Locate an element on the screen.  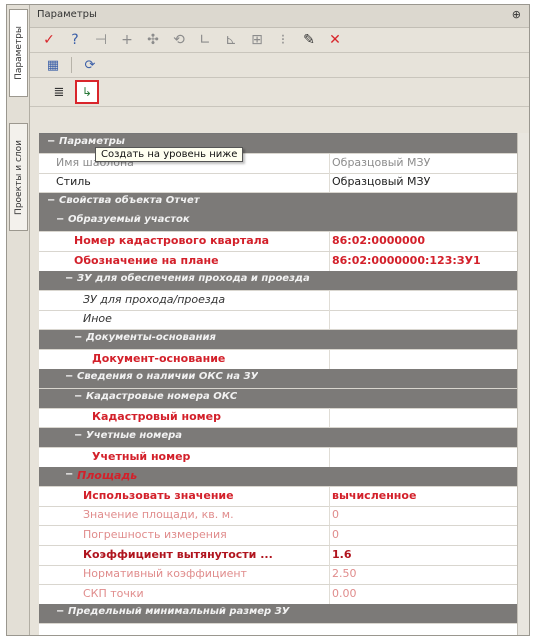
rotate-icon: ⟲ is located at coordinates (179, 40).